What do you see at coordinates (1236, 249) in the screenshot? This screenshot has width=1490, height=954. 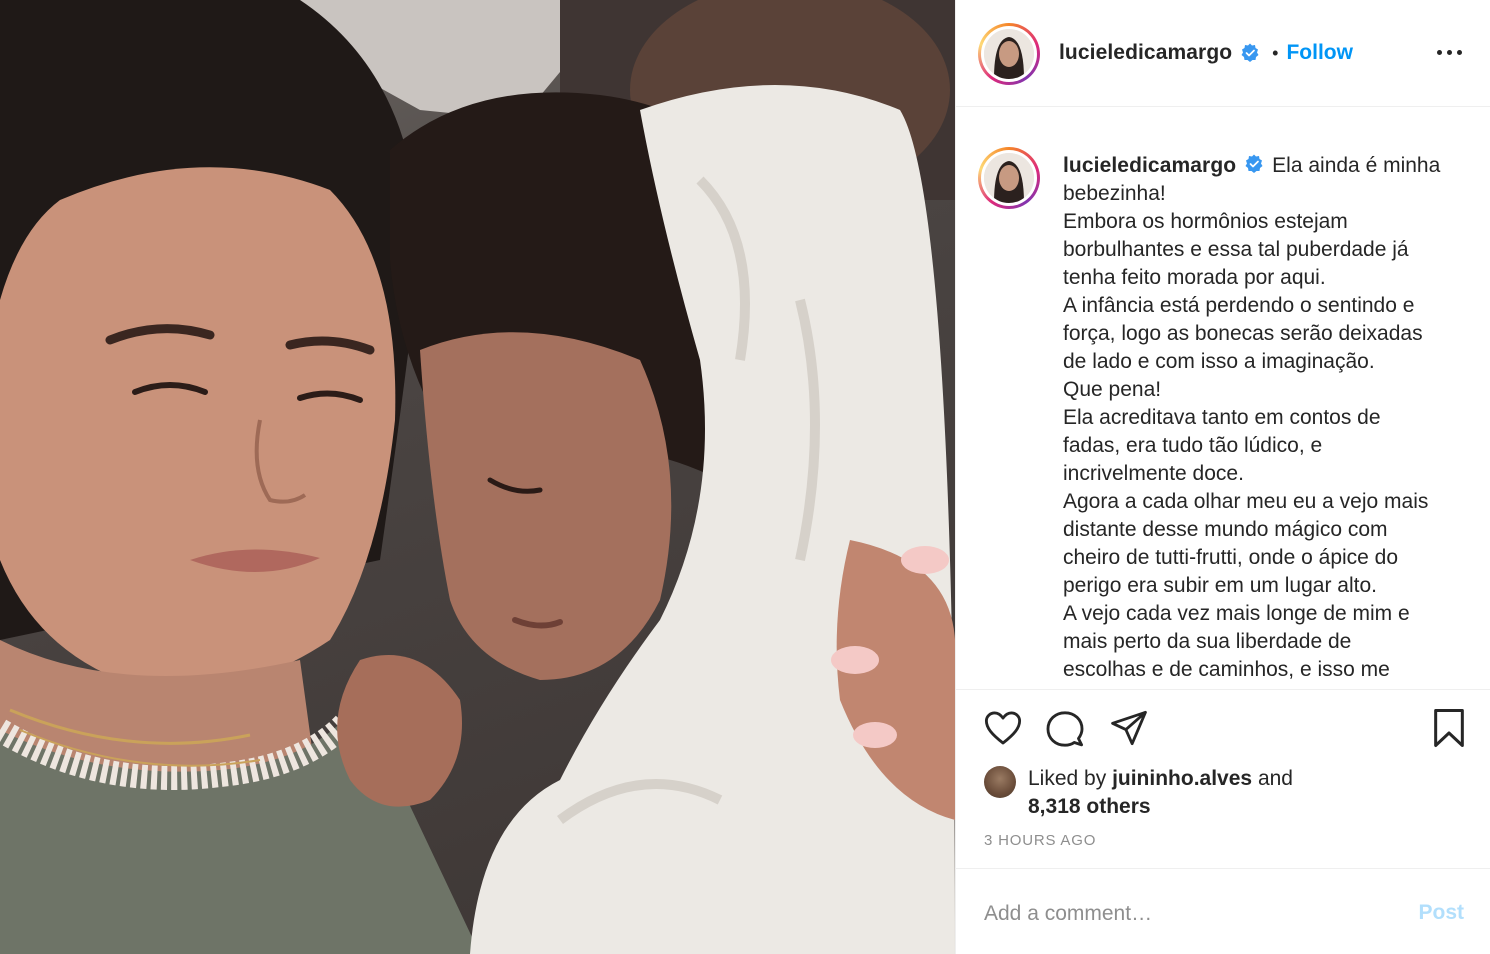 I see `caption-line: borbulhantes e essa tal puberdade já` at bounding box center [1236, 249].